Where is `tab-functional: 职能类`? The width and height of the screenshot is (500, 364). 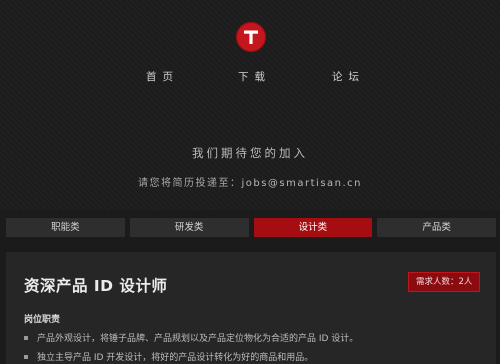 tab-functional: 职能类 is located at coordinates (65, 227).